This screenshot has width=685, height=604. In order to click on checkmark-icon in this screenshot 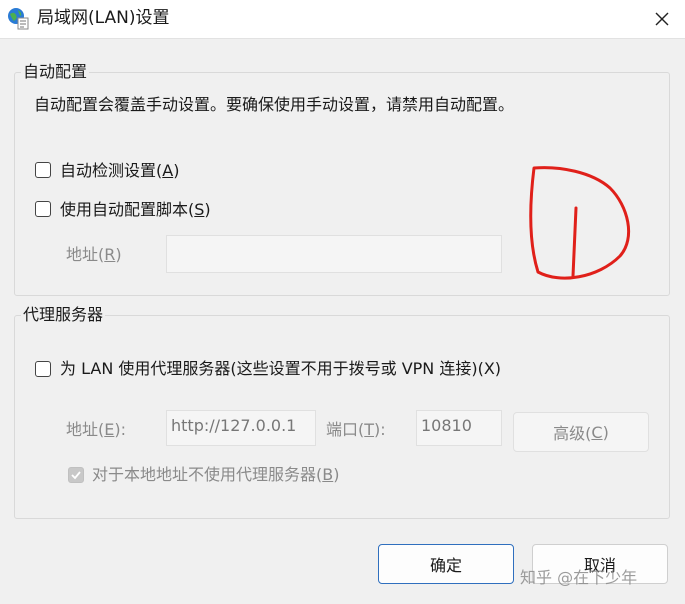, I will do `click(76, 475)`.